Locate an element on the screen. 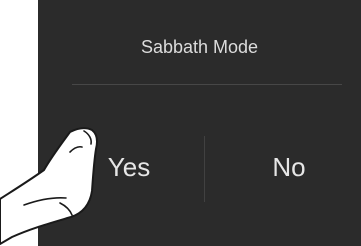  no-button: No is located at coordinates (289, 167).